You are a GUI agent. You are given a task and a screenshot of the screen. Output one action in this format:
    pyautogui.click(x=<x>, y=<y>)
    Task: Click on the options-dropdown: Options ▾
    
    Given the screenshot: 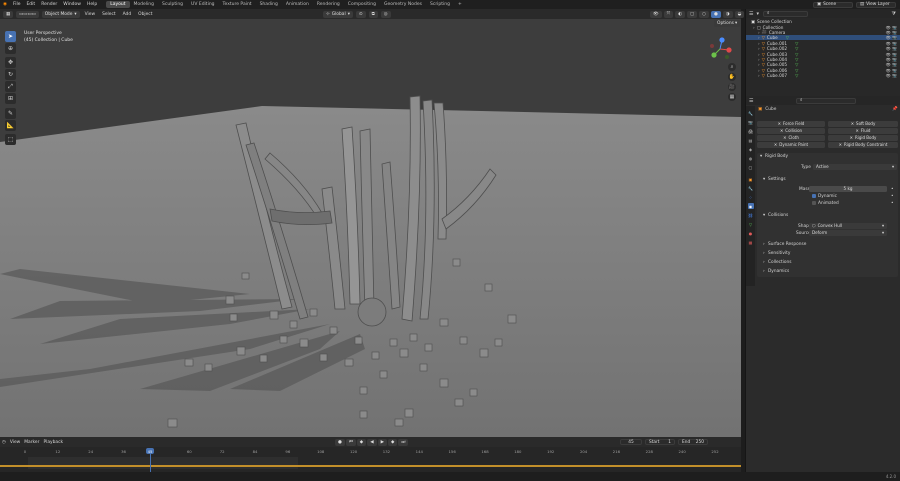 What is the action you would take?
    pyautogui.click(x=727, y=23)
    